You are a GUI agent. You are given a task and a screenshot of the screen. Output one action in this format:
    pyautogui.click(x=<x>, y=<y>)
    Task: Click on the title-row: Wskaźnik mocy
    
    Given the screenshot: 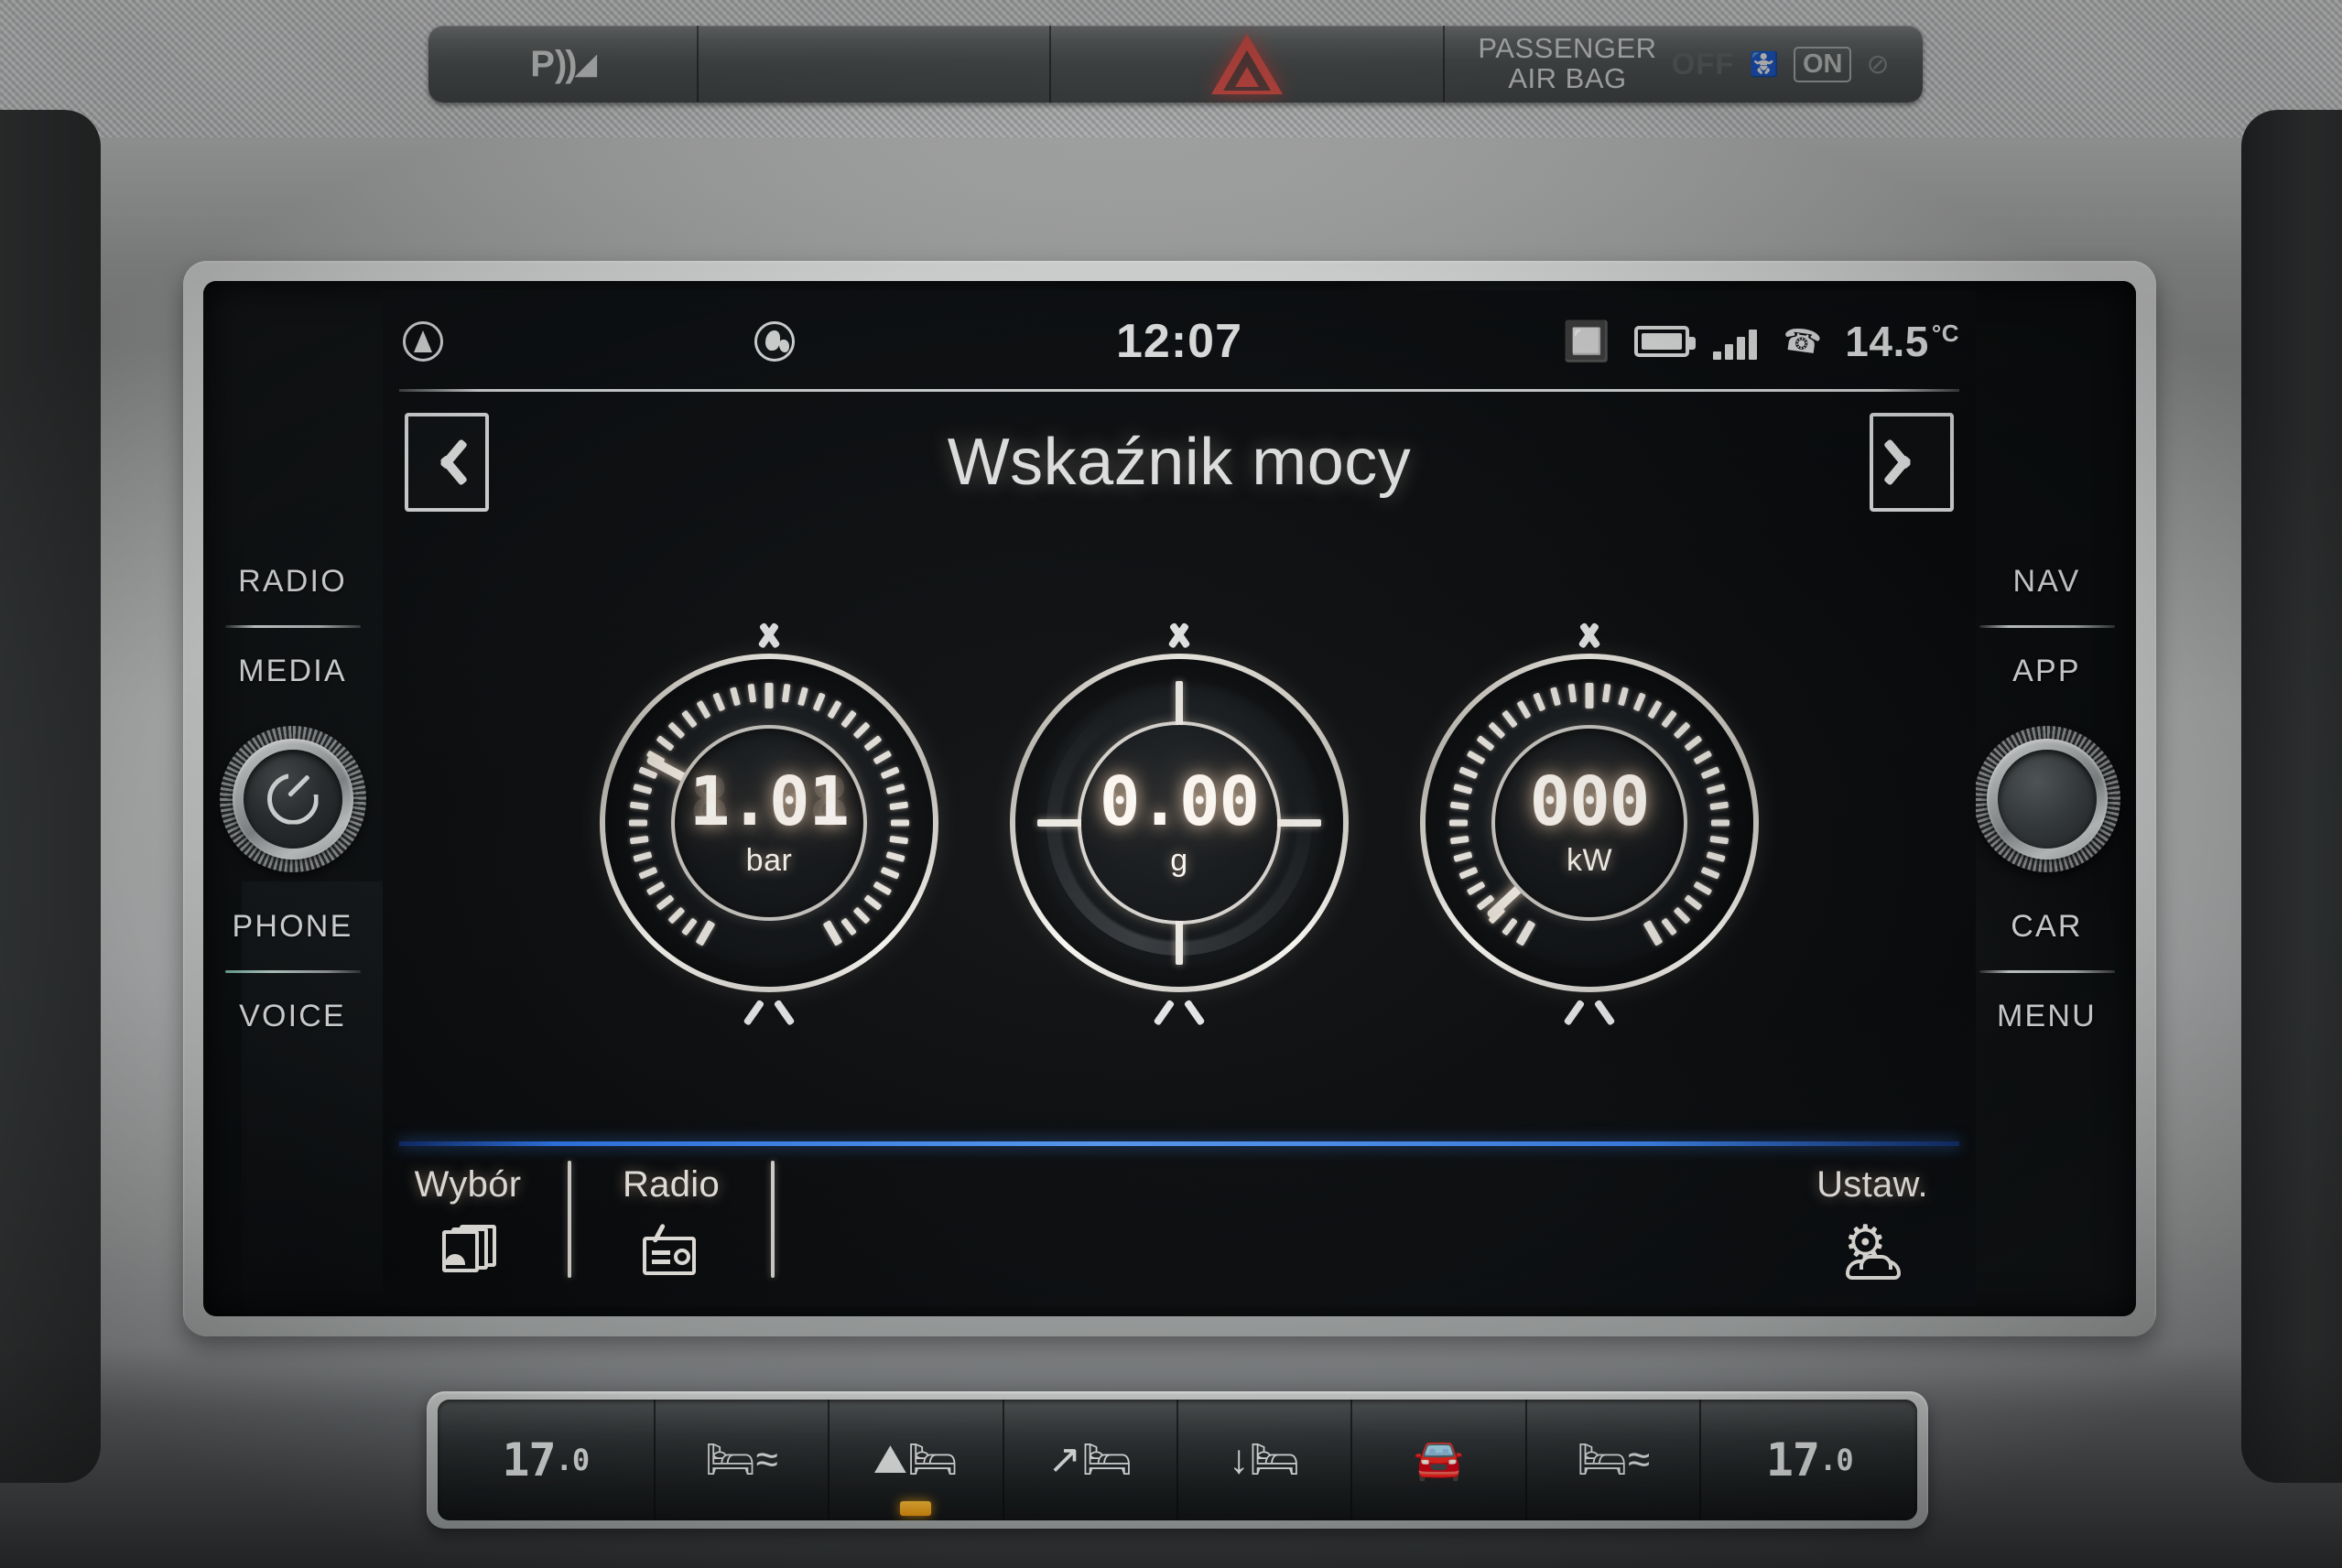 What is the action you would take?
    pyautogui.click(x=1179, y=462)
    